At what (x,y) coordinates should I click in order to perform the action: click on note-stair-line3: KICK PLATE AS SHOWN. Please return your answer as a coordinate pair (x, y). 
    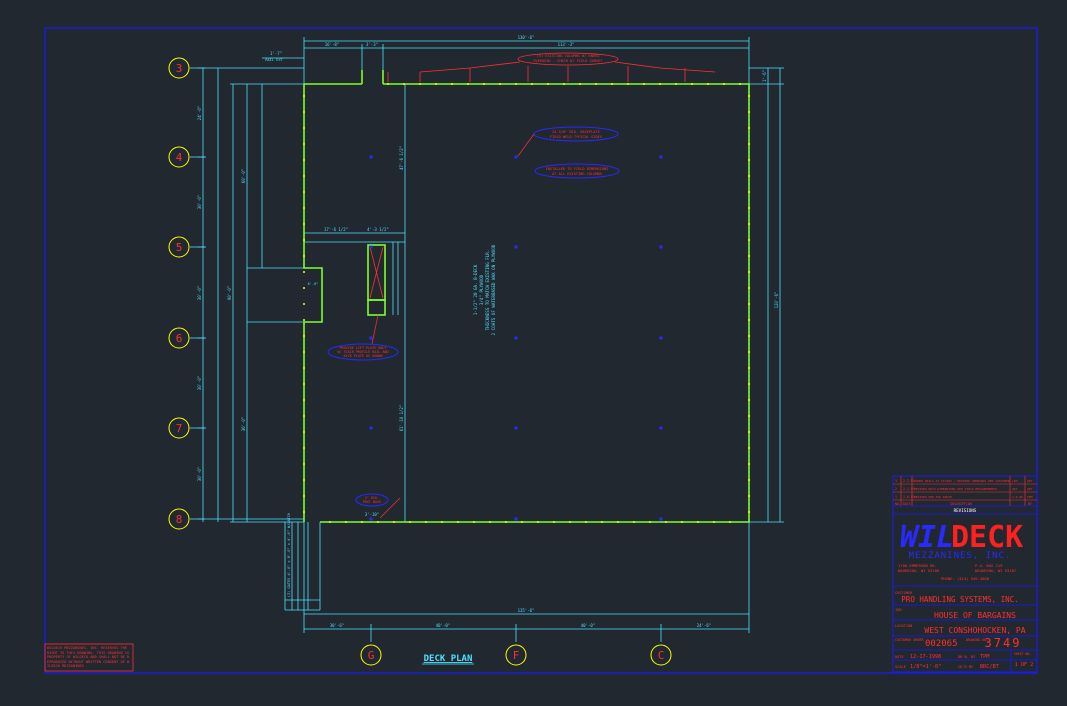
    Looking at the image, I should click on (363, 356).